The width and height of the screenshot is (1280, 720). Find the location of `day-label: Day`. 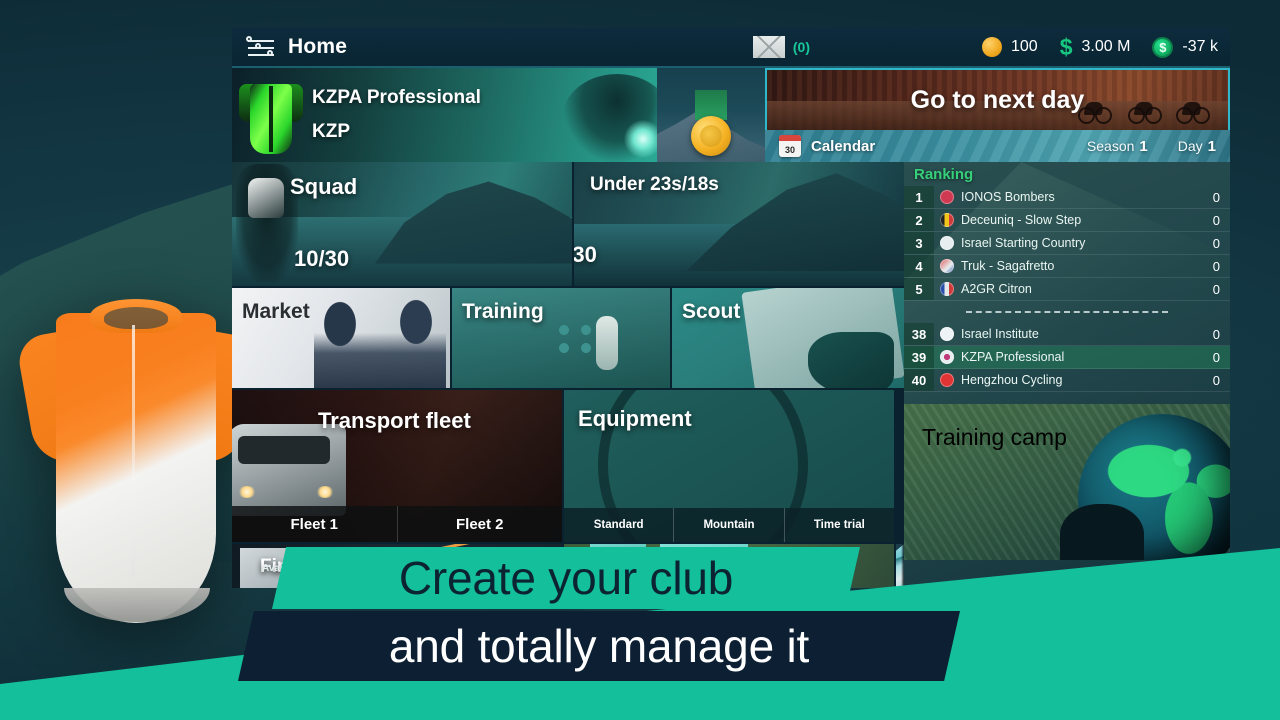

day-label: Day is located at coordinates (1190, 145).